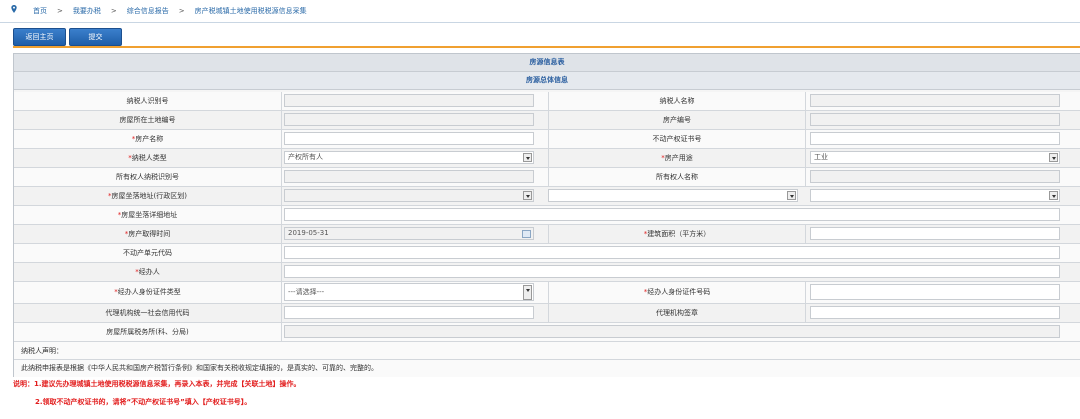 The height and width of the screenshot is (419, 1080). I want to click on form-row: 不动产单元代码, so click(547, 253).